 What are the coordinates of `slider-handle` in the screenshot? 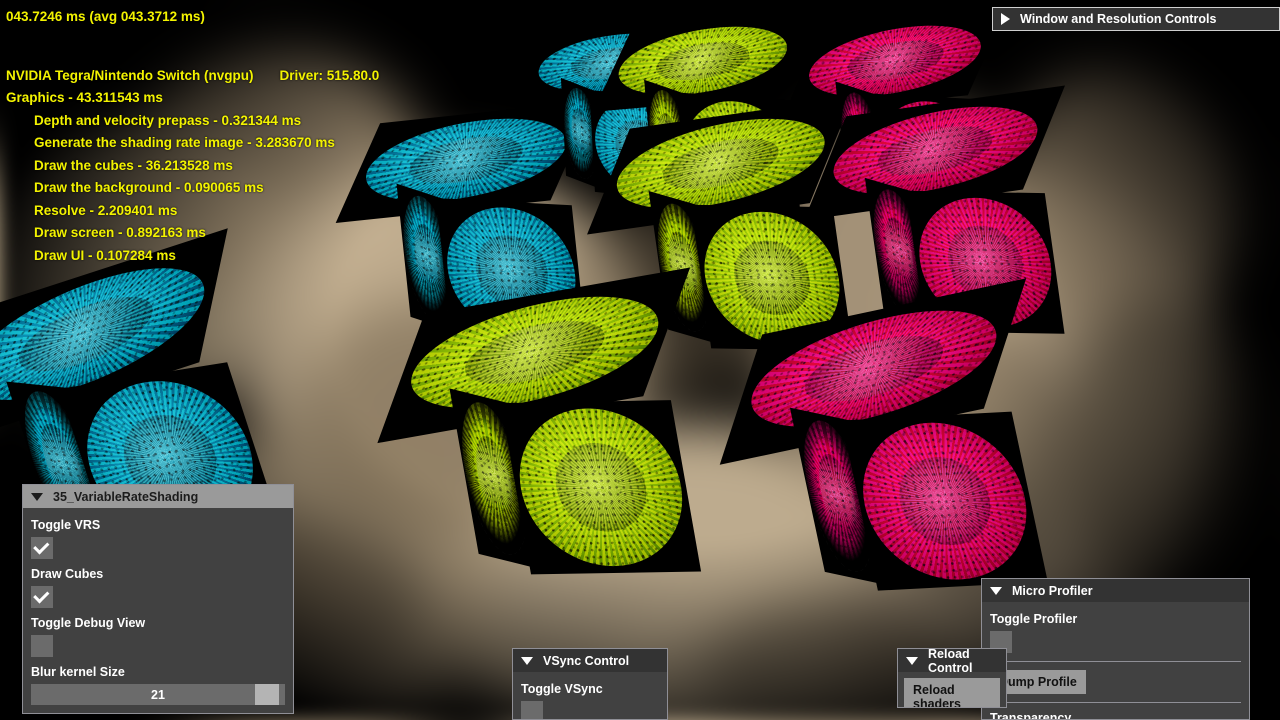 It's located at (266, 694).